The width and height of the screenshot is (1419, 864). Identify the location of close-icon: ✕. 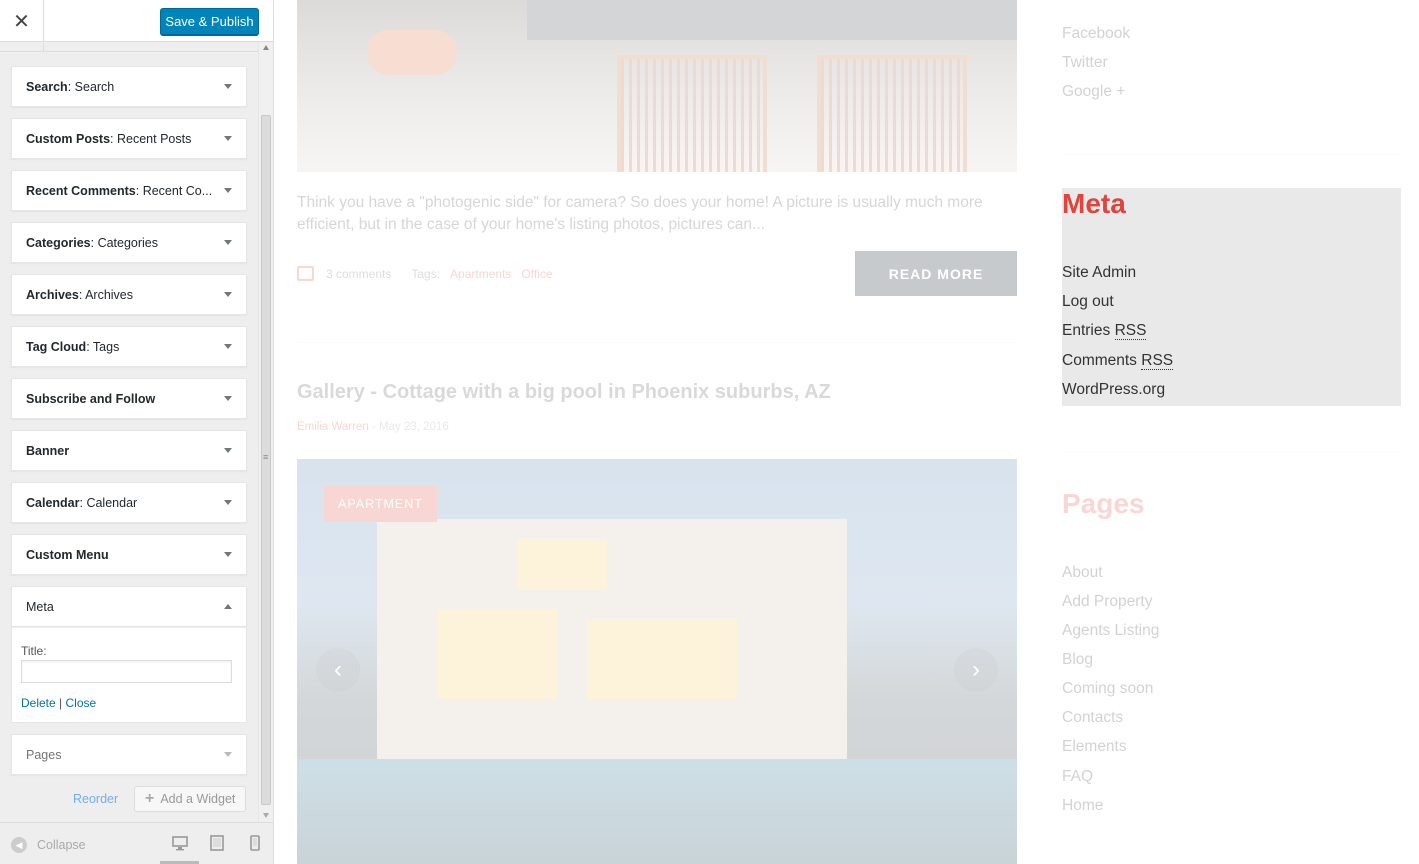
(22, 21).